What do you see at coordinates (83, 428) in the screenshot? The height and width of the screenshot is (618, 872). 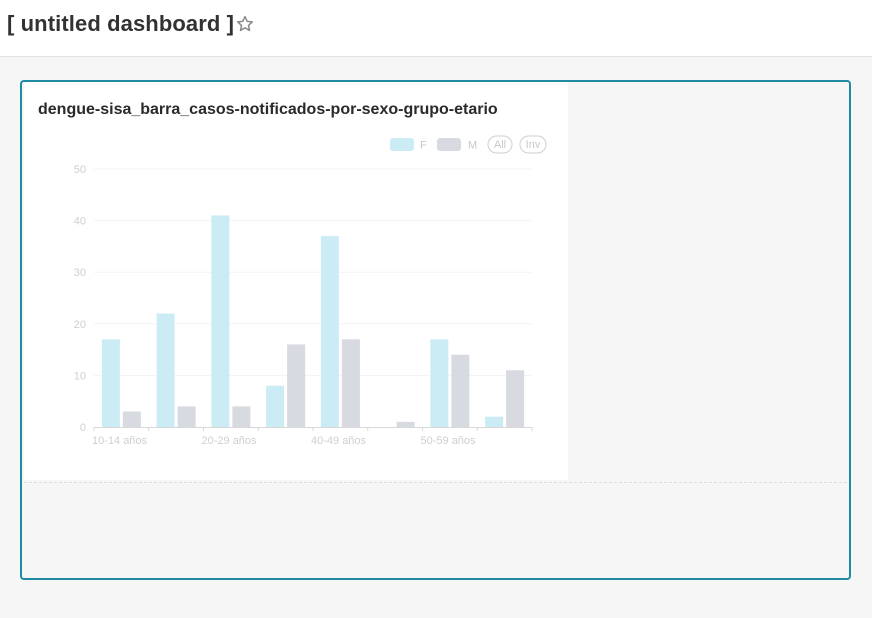 I see `y-tick-label: 0` at bounding box center [83, 428].